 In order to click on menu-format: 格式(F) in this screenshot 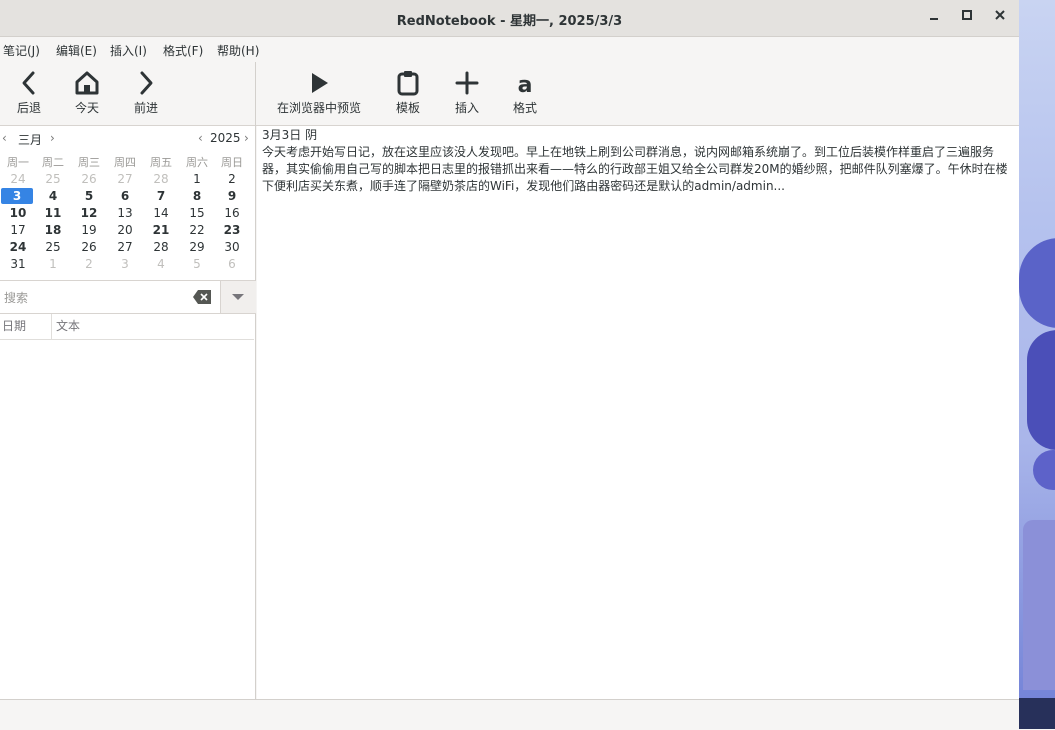, I will do `click(183, 50)`.